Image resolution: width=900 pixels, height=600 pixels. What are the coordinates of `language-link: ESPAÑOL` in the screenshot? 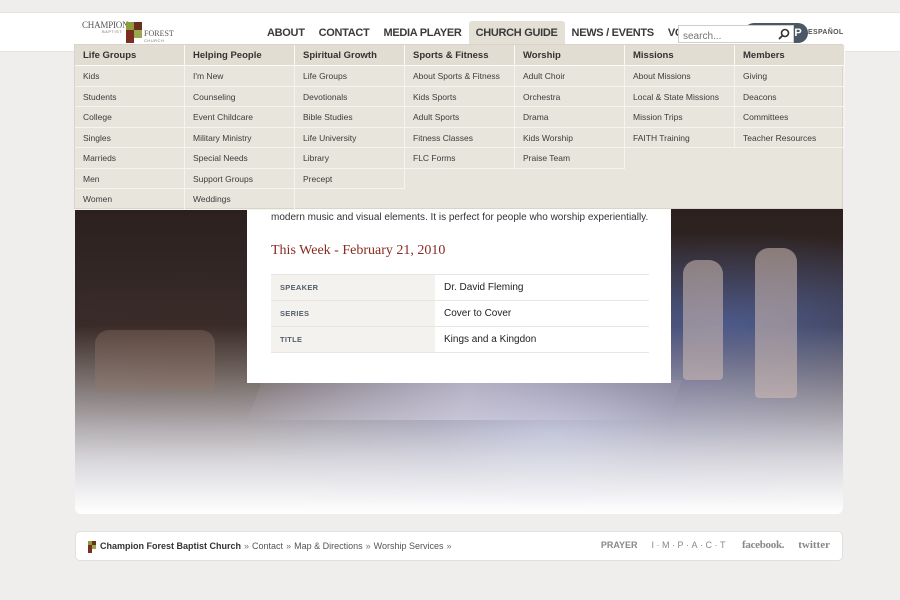 It's located at (825, 32).